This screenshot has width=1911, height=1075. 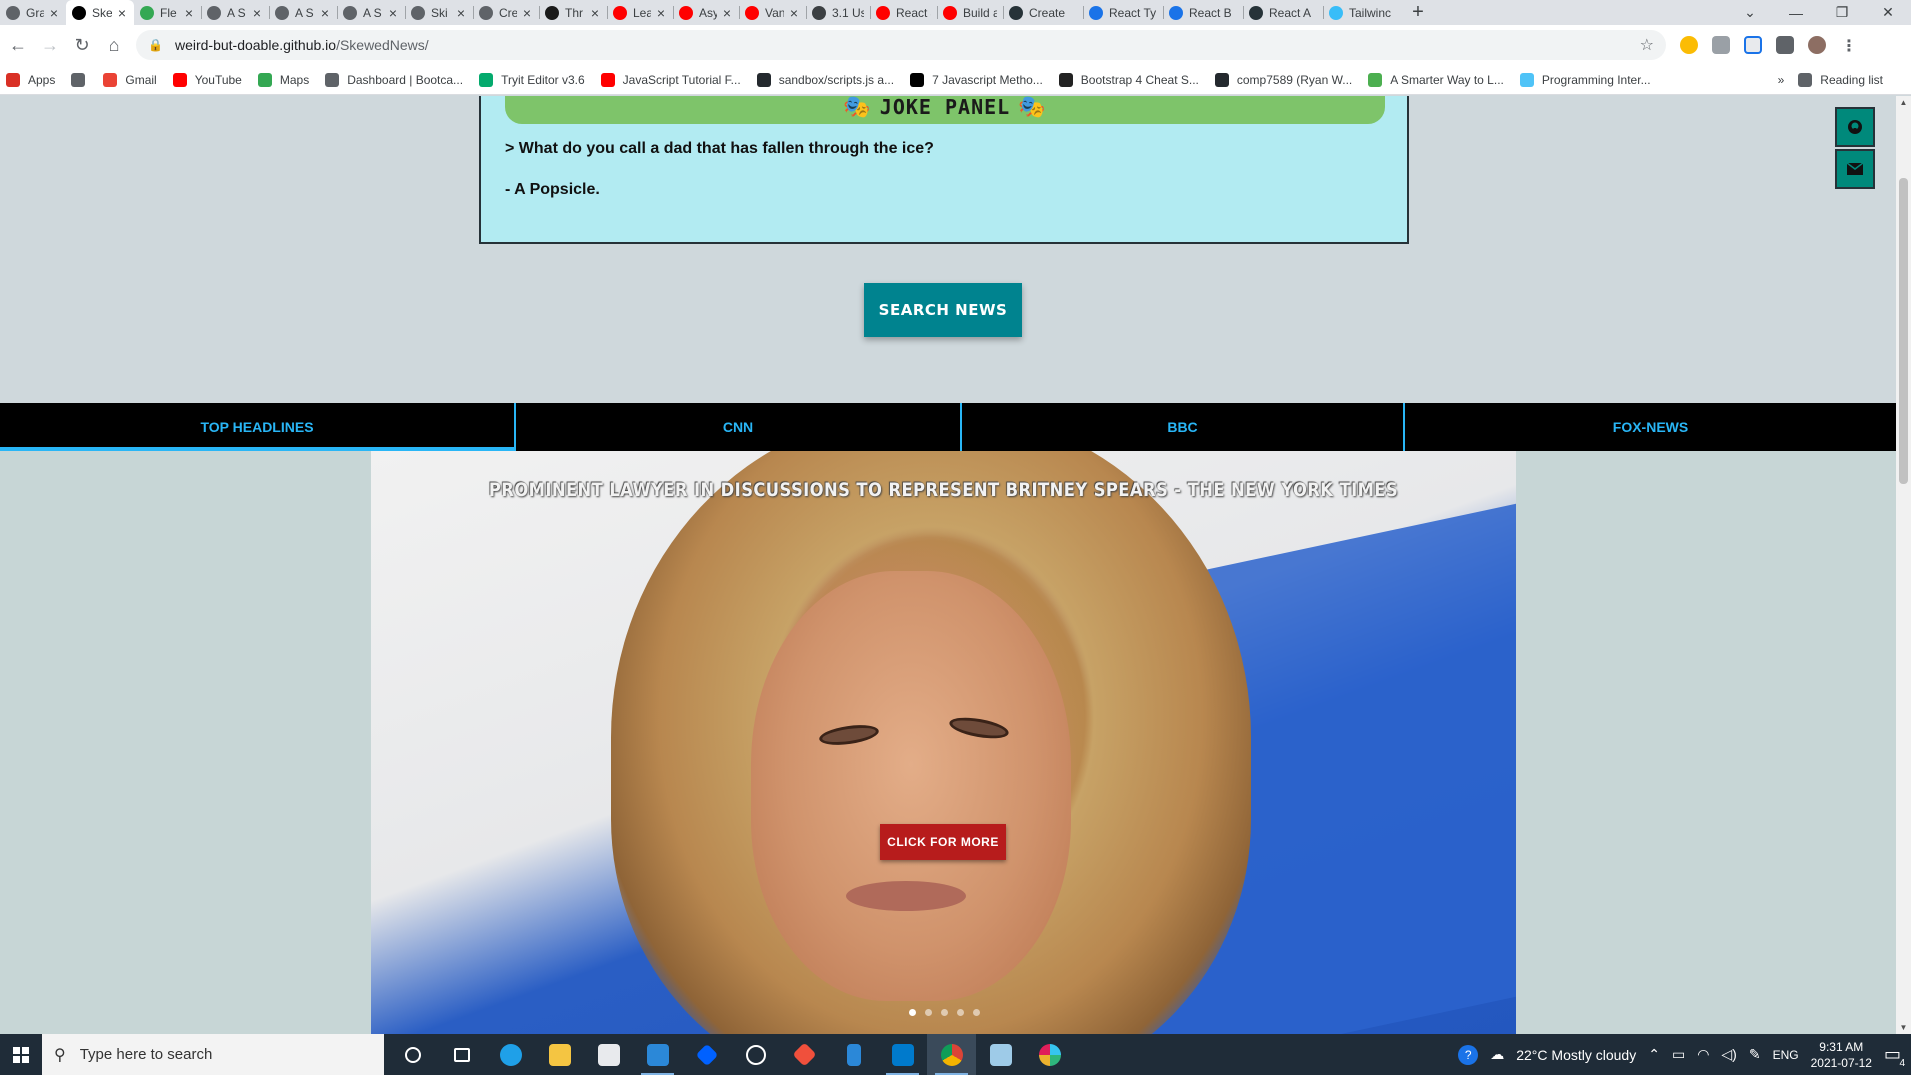 I want to click on start-button, so click(x=21, y=1054).